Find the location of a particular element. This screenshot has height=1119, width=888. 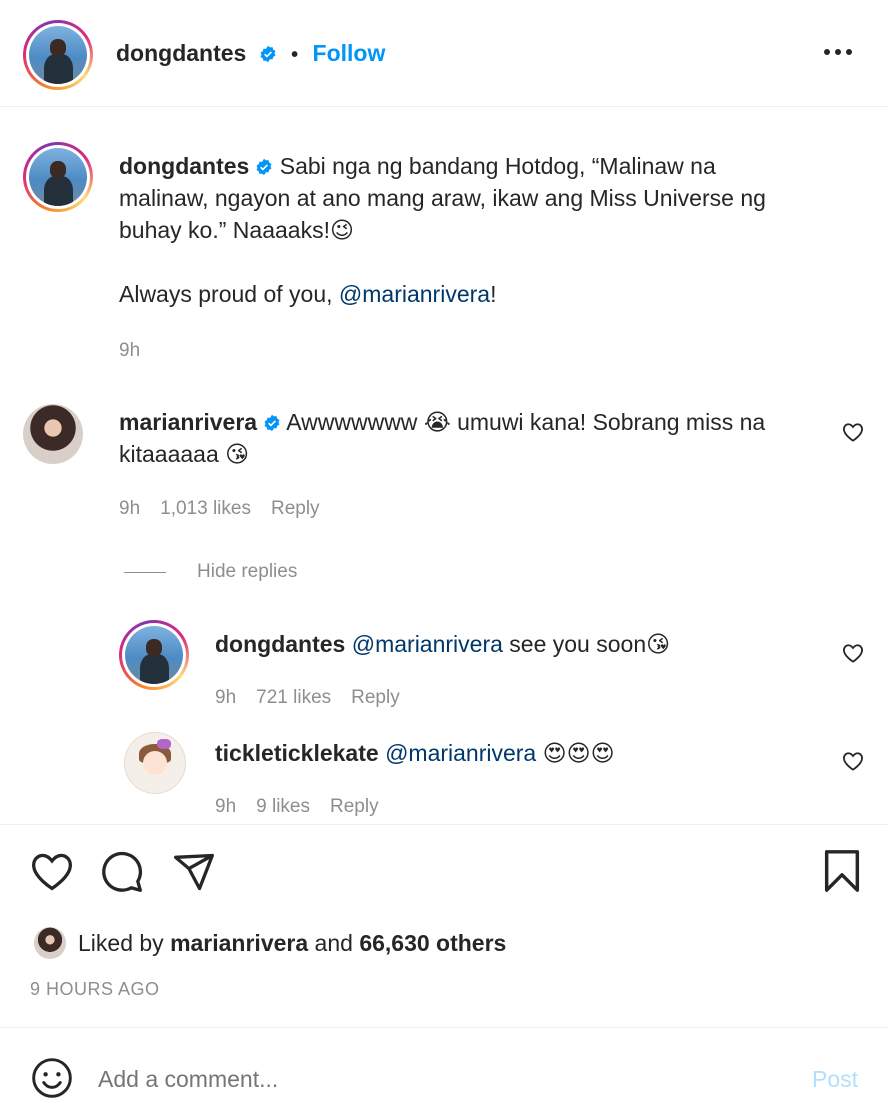

heart-eyes-emoji: 😍😍😍 is located at coordinates (578, 753).